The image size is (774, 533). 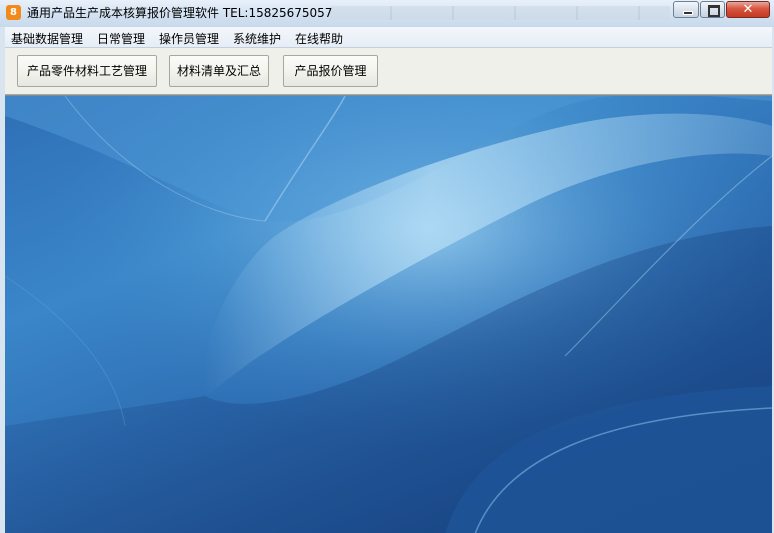 I want to click on close-icon: ✕, so click(x=748, y=9).